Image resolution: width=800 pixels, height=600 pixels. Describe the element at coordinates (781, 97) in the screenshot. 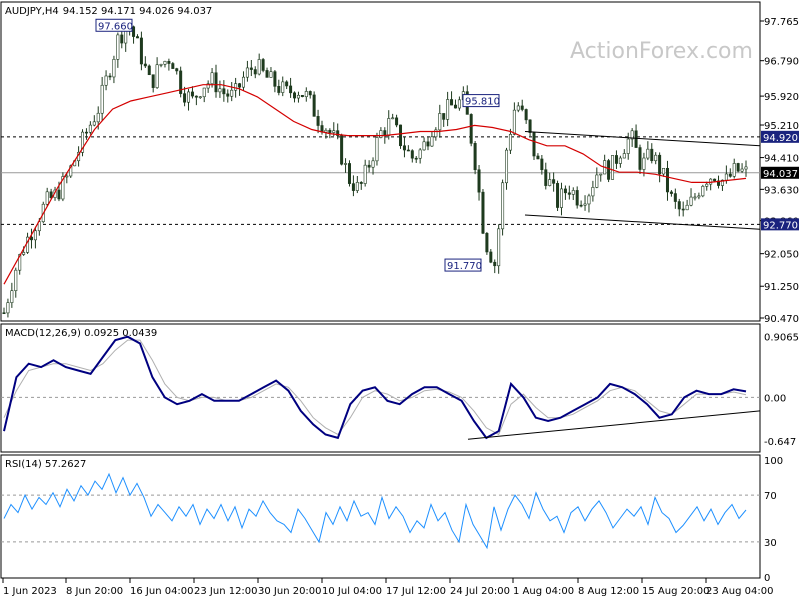

I see `price-tick-label: 95.920` at that location.